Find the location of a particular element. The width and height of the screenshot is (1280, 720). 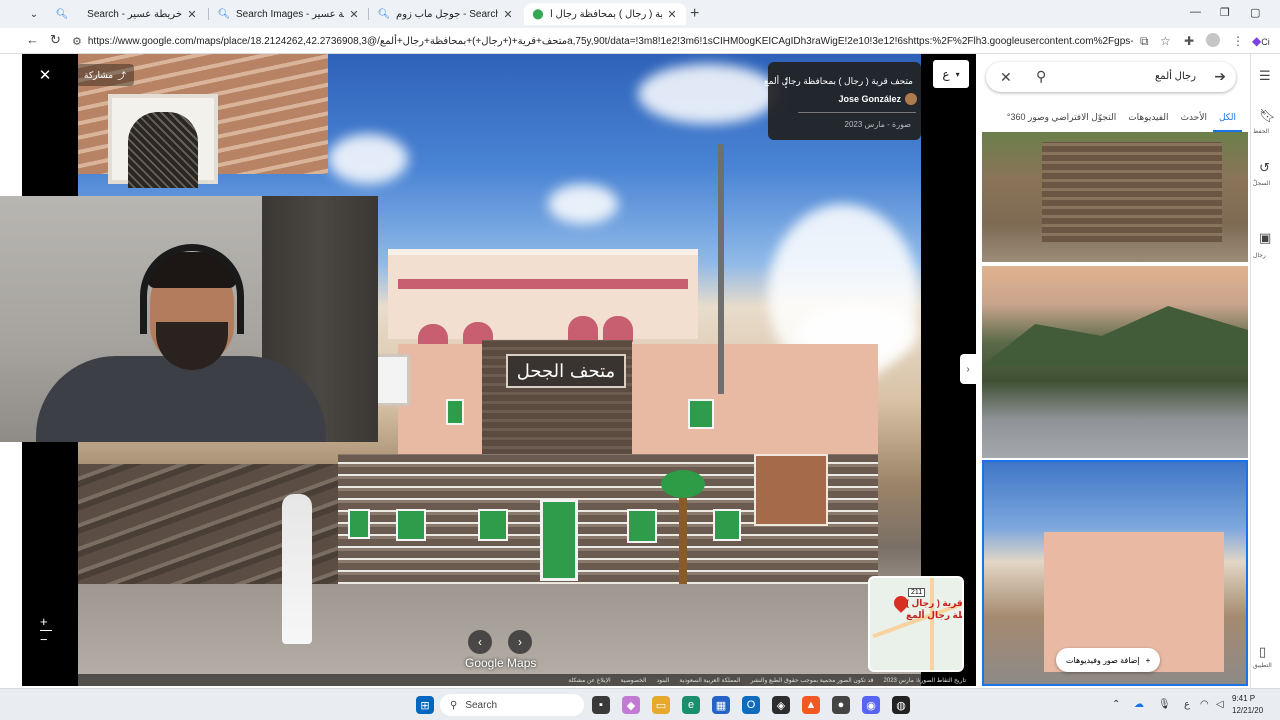

menu-icon: ⋮ is located at coordinates (1238, 41).